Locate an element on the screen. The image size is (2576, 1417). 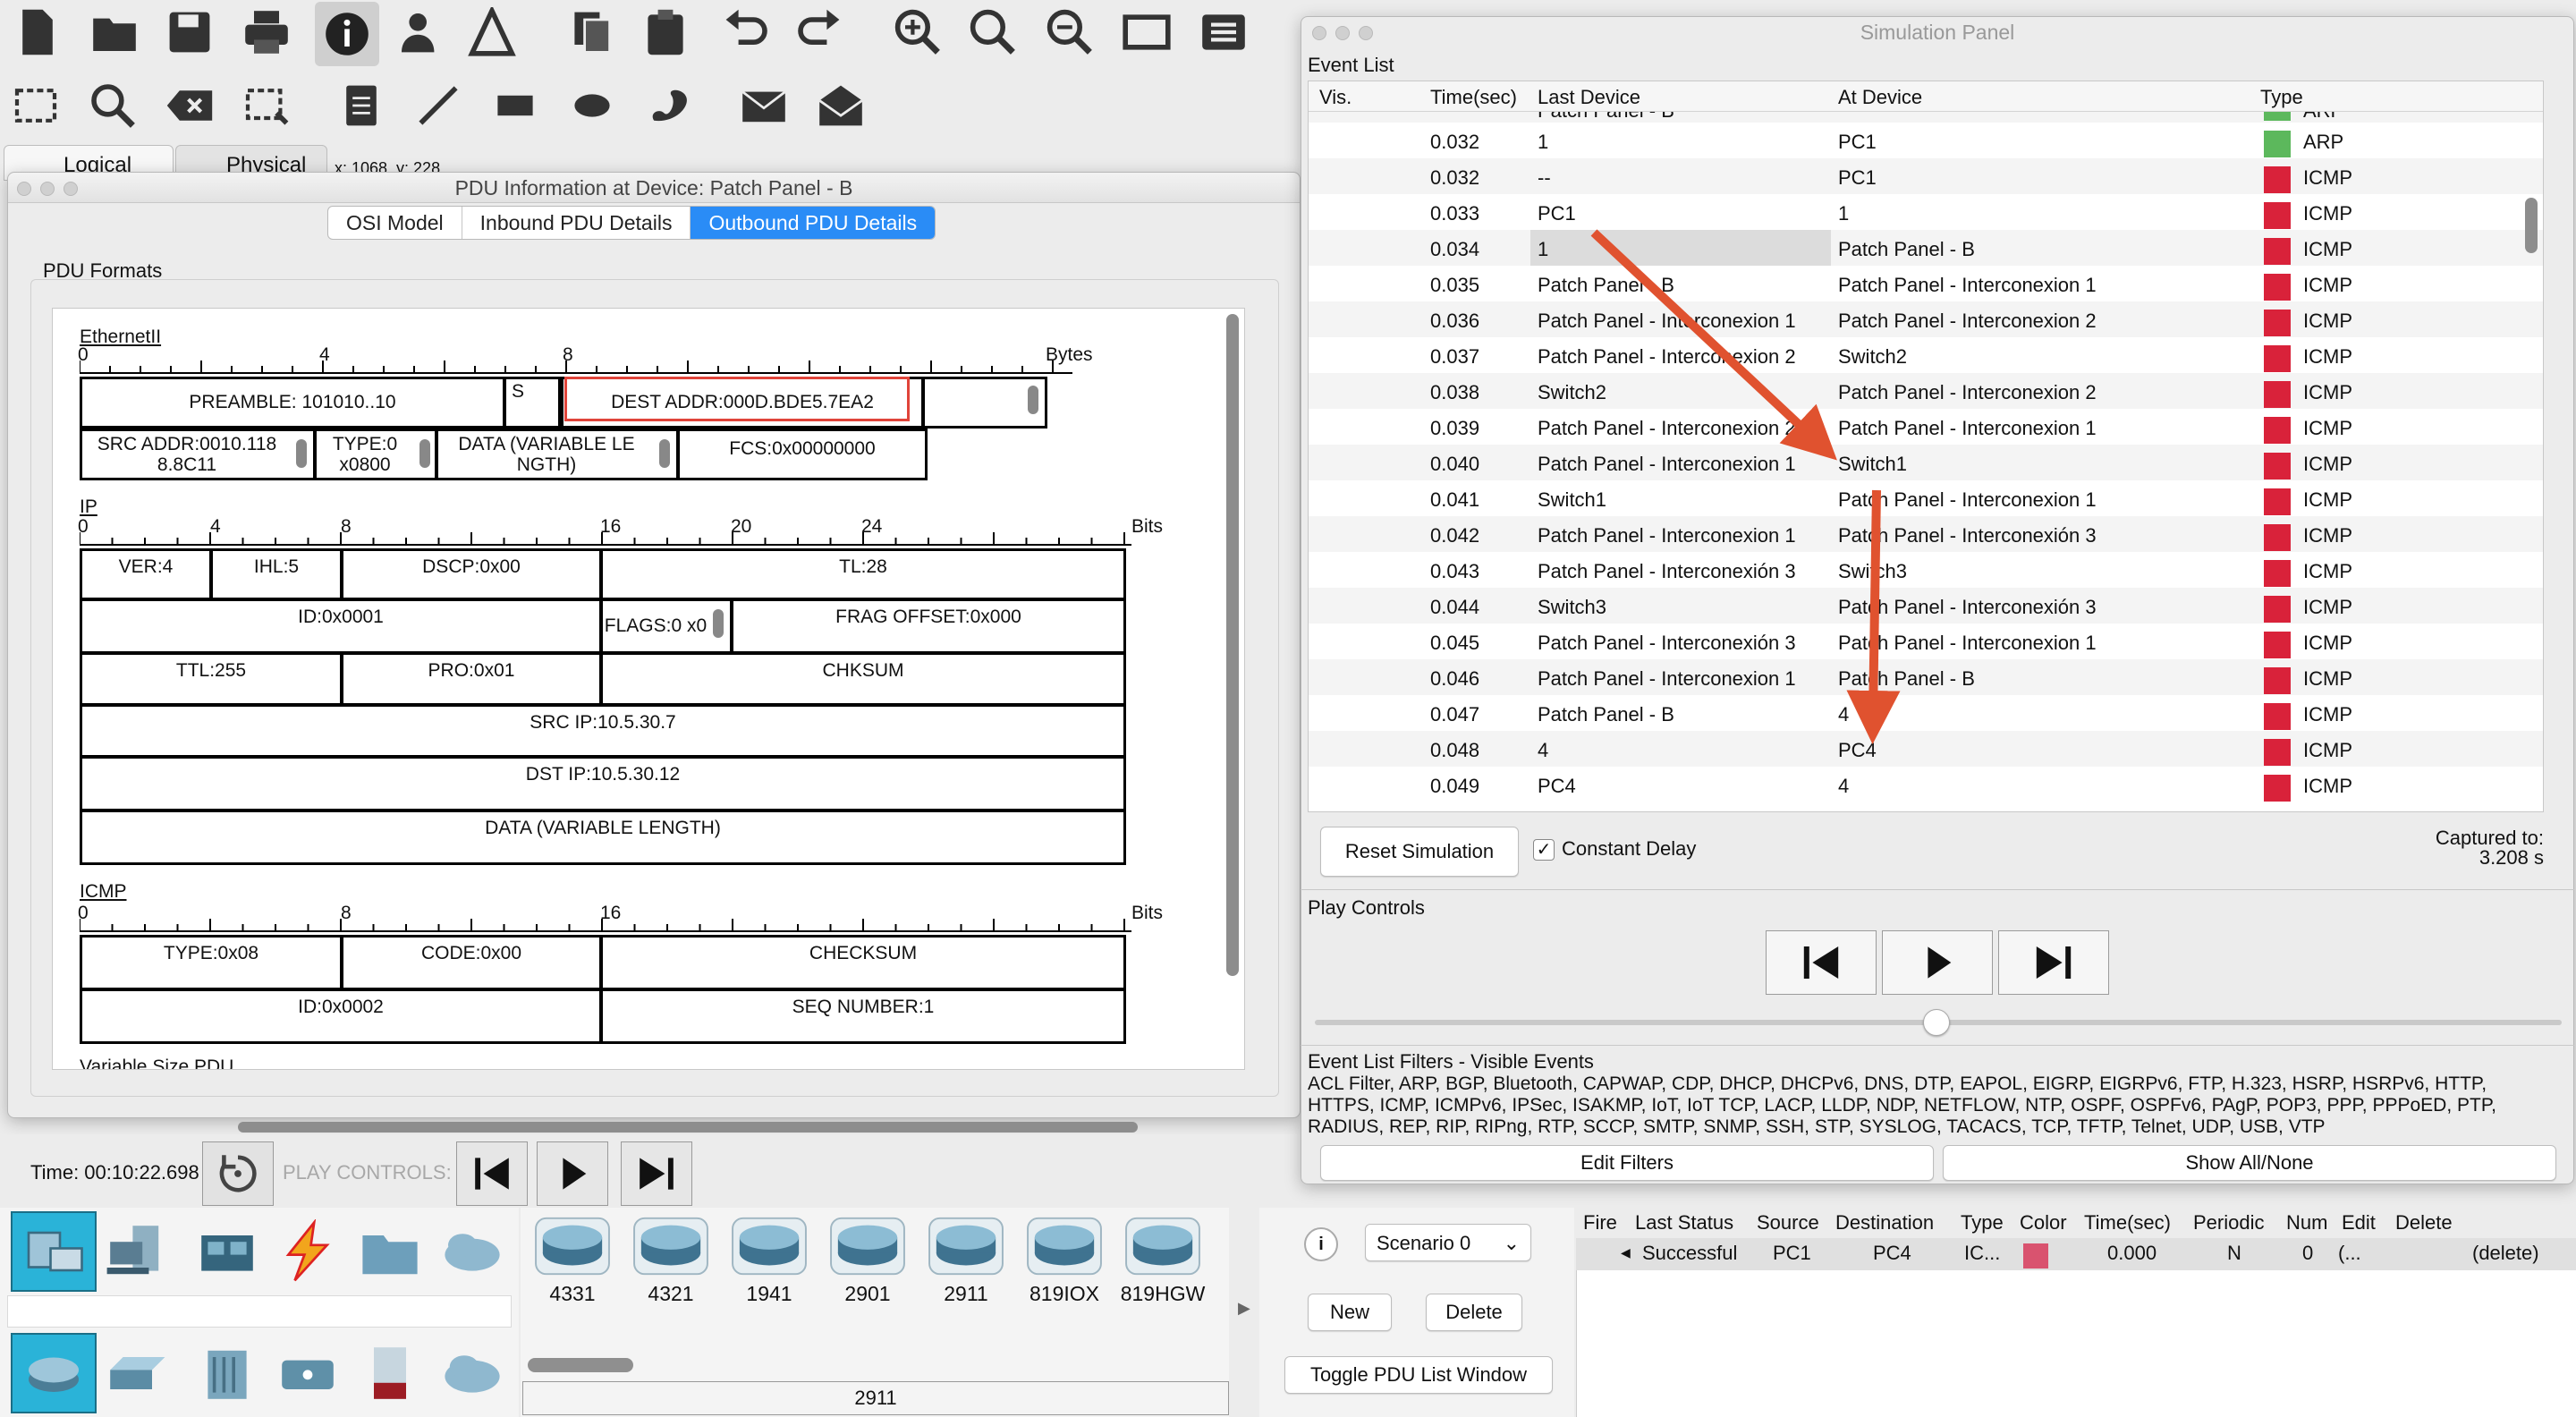
sim-step-back-button is located at coordinates (1821, 962).